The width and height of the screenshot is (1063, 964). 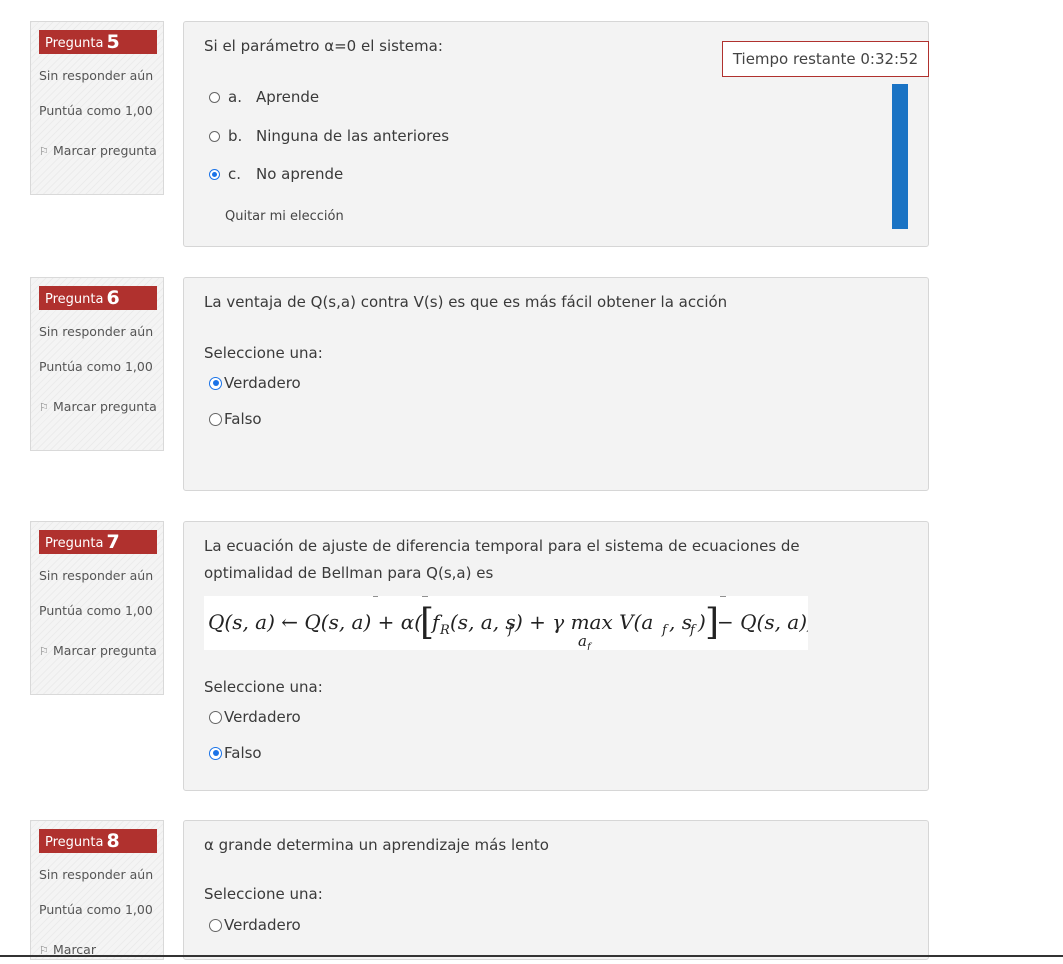 I want to click on option-label: Ninguna de las anteriores, so click(x=353, y=136).